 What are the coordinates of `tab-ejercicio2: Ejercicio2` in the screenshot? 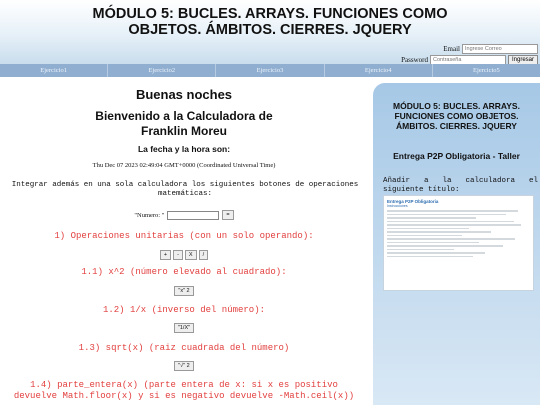 It's located at (162, 70).